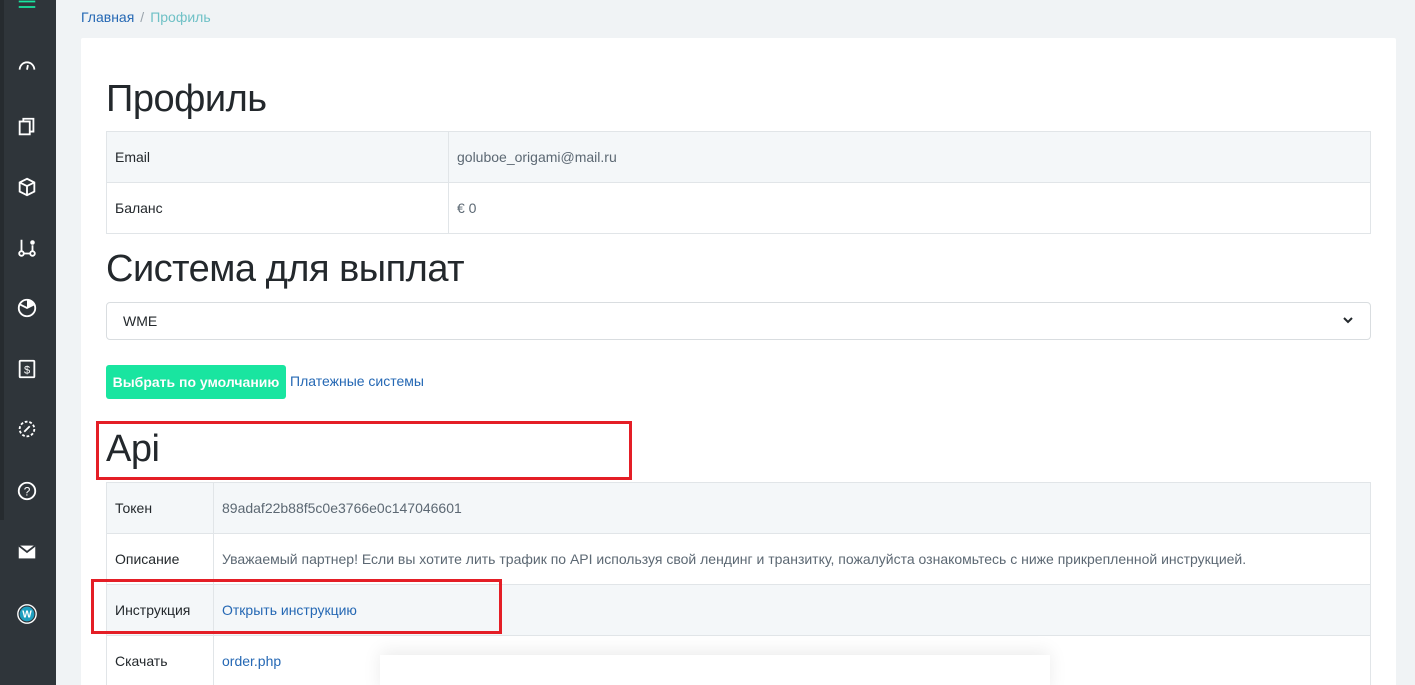  I want to click on open-instruction-link: Открыть инструкцию, so click(289, 610).